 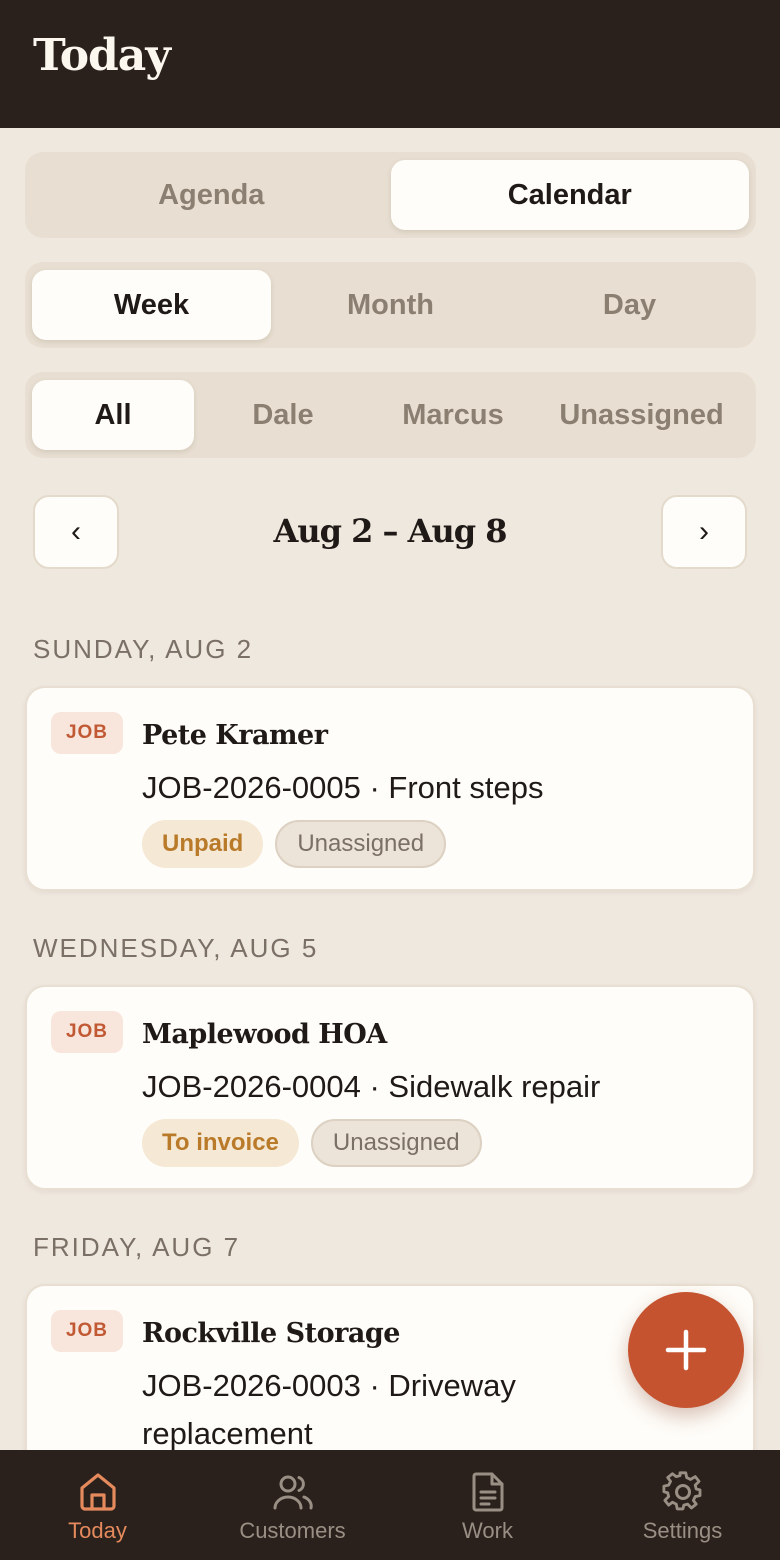 What do you see at coordinates (271, 1333) in the screenshot?
I see `customer-name: Rockville Storage` at bounding box center [271, 1333].